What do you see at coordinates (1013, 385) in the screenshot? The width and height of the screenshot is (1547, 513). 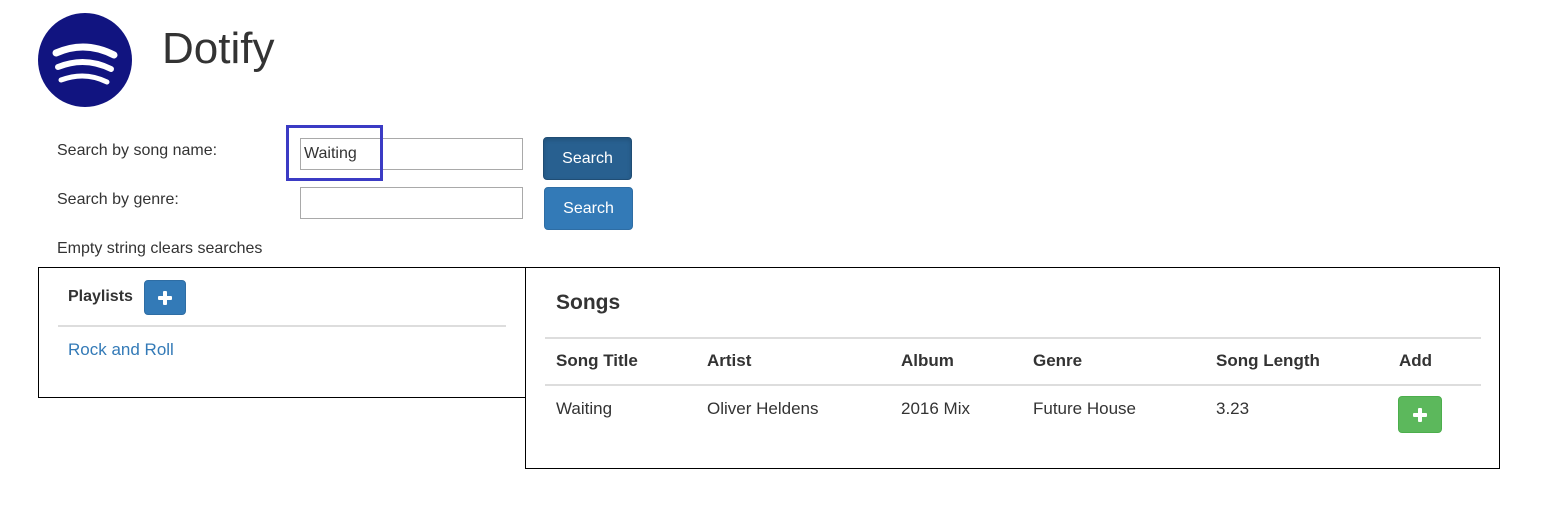 I see `songs-header-divider` at bounding box center [1013, 385].